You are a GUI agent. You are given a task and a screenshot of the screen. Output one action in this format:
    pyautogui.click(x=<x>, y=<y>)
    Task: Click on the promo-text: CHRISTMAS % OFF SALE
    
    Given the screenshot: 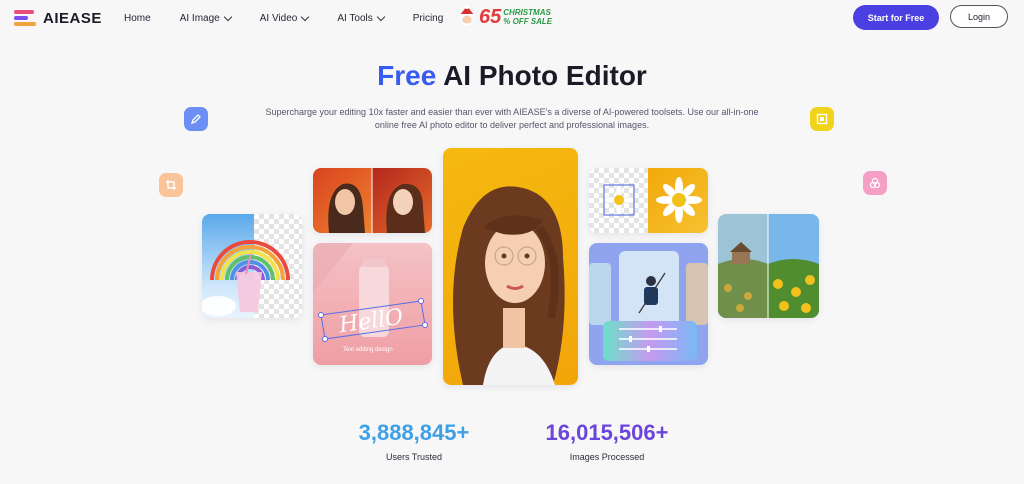 What is the action you would take?
    pyautogui.click(x=528, y=17)
    